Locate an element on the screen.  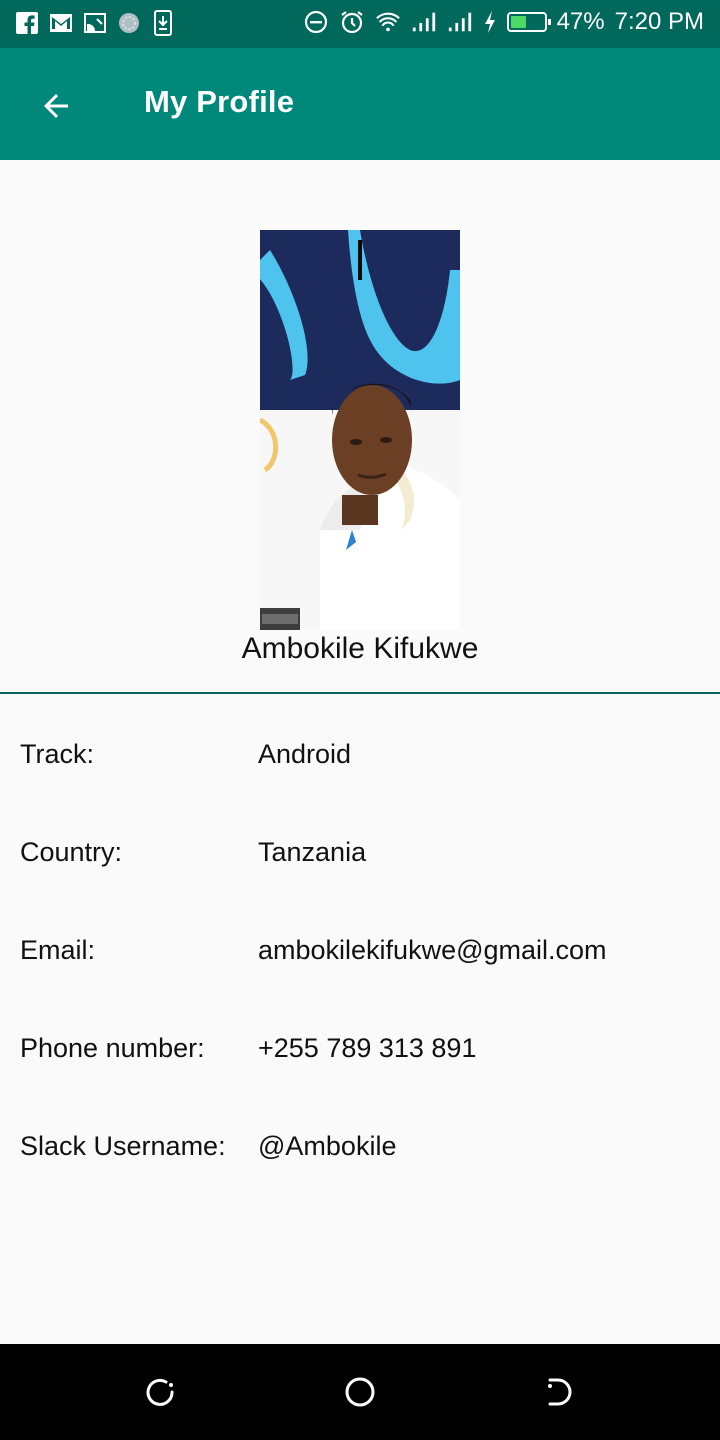
do-not-disturb-icon is located at coordinates (316, 22).